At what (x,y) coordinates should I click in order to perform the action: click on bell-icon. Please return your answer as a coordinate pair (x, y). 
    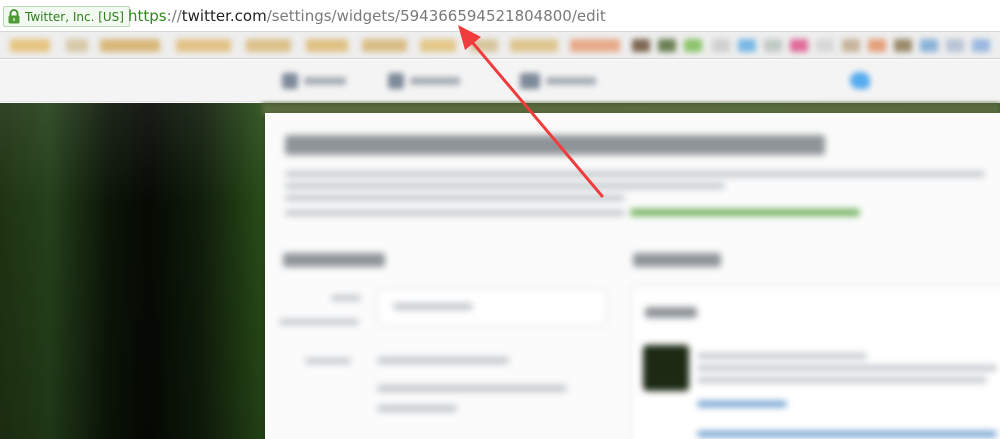
    Looking at the image, I should click on (396, 81).